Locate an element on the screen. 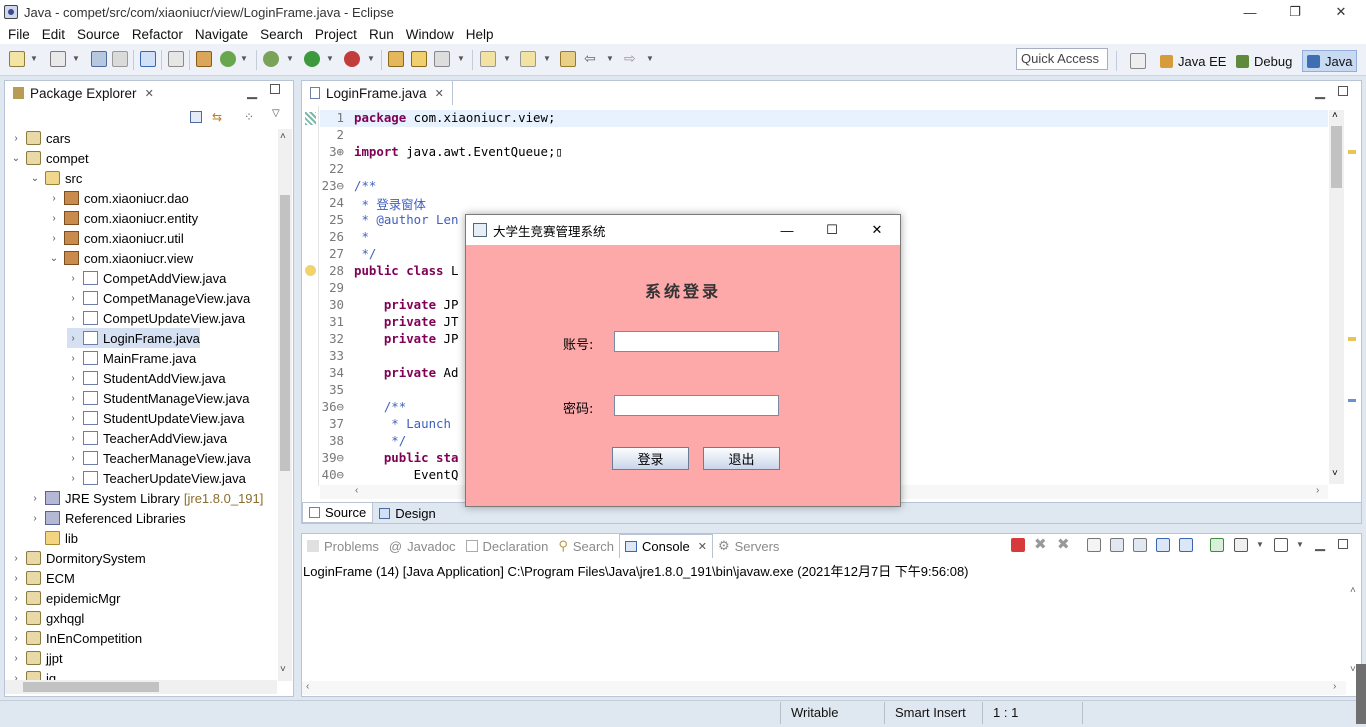 The image size is (1366, 727). tree-item: › MainFrame.java is located at coordinates (131, 358).